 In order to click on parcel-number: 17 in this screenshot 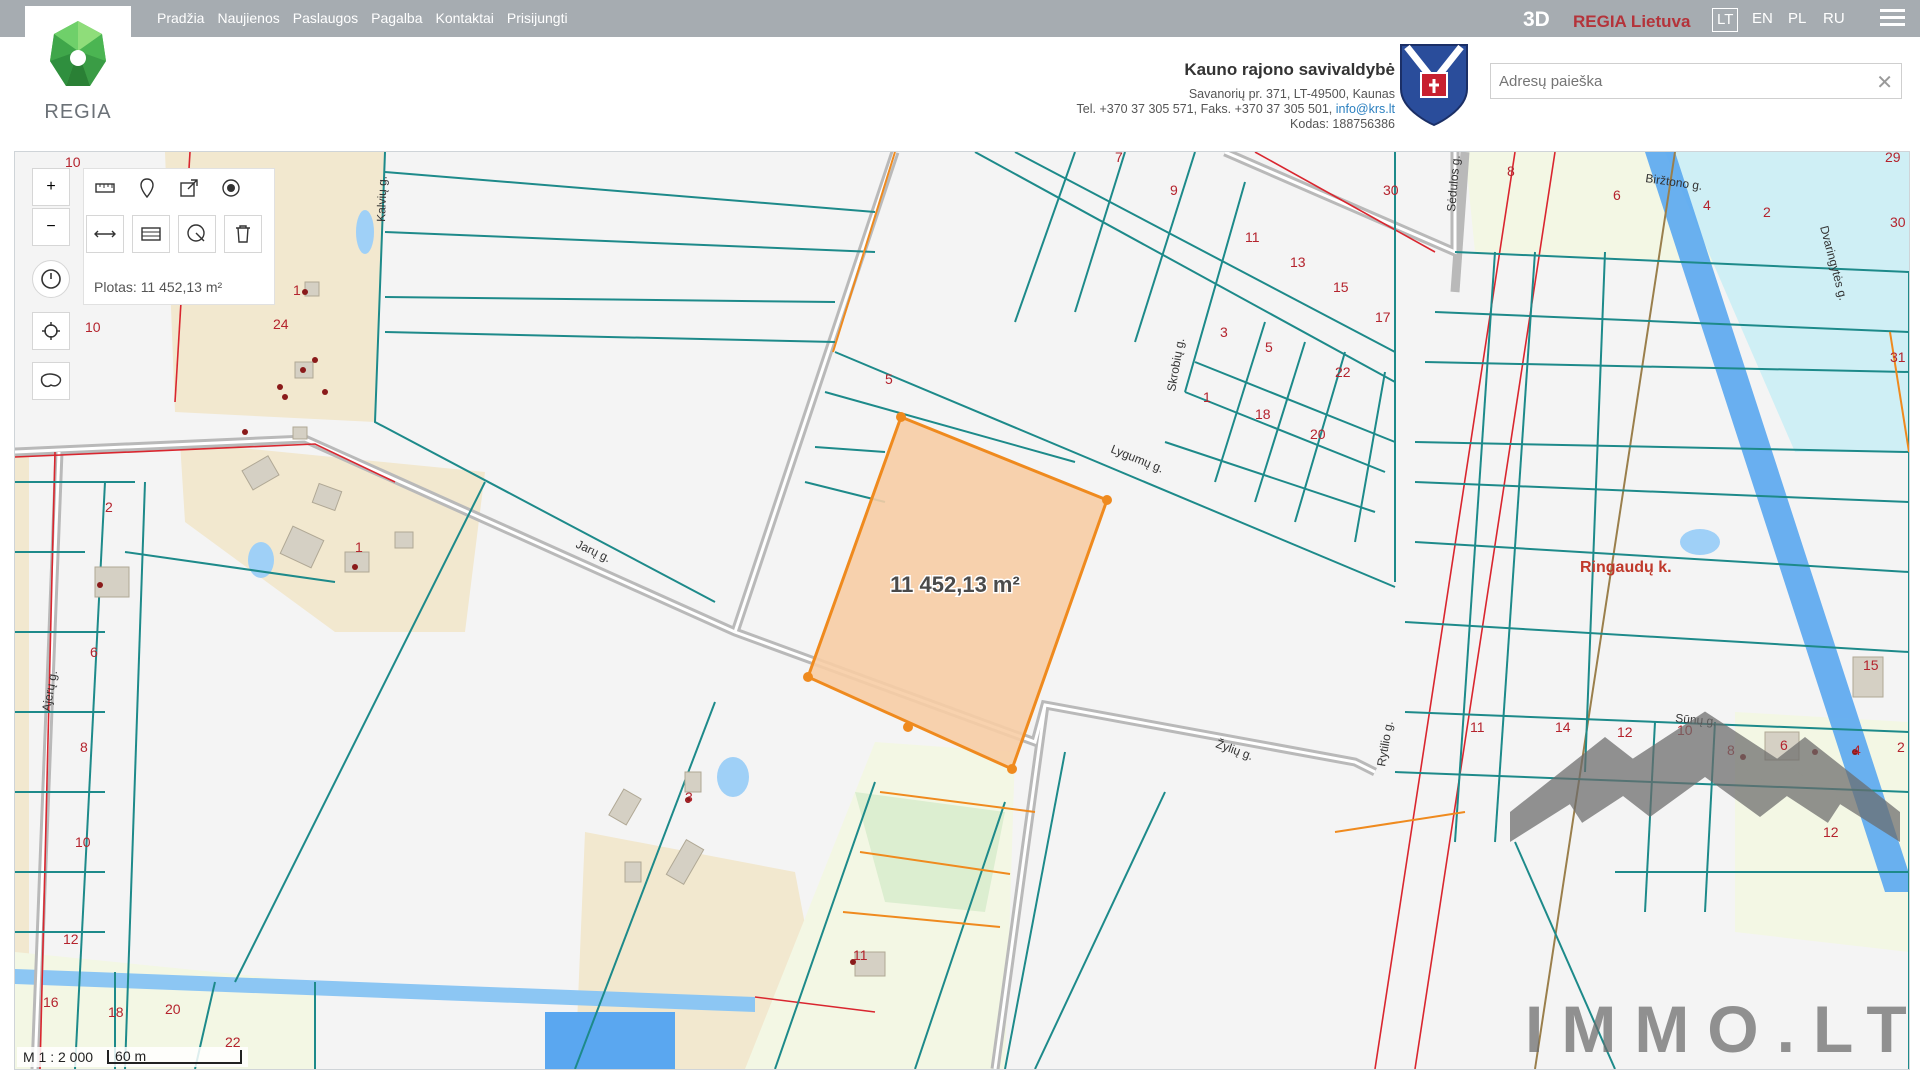, I will do `click(1383, 317)`.